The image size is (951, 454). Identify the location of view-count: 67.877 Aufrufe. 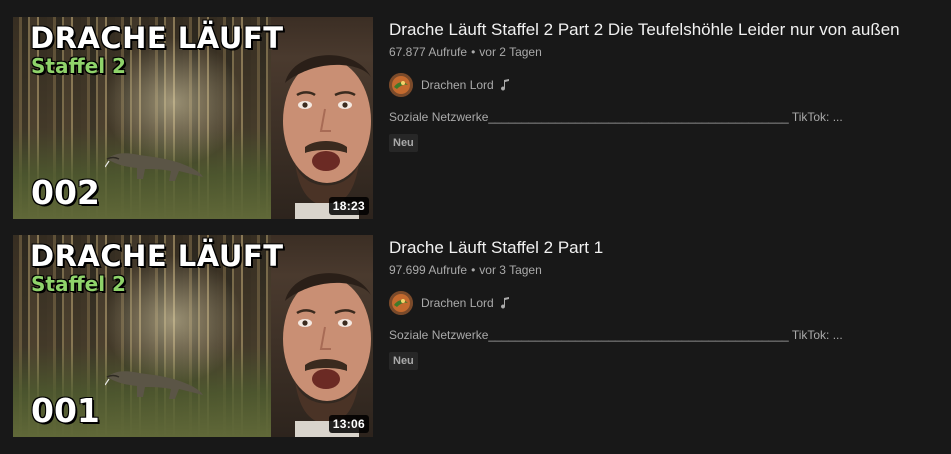
(428, 52).